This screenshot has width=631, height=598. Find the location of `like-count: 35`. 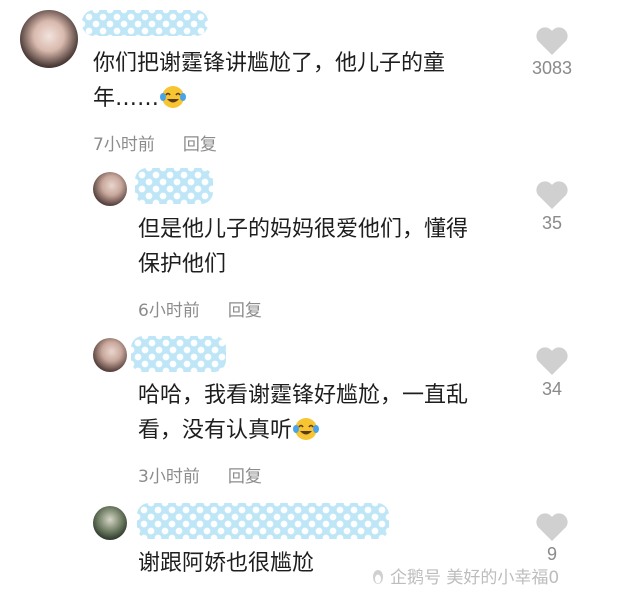

like-count: 35 is located at coordinates (552, 223).